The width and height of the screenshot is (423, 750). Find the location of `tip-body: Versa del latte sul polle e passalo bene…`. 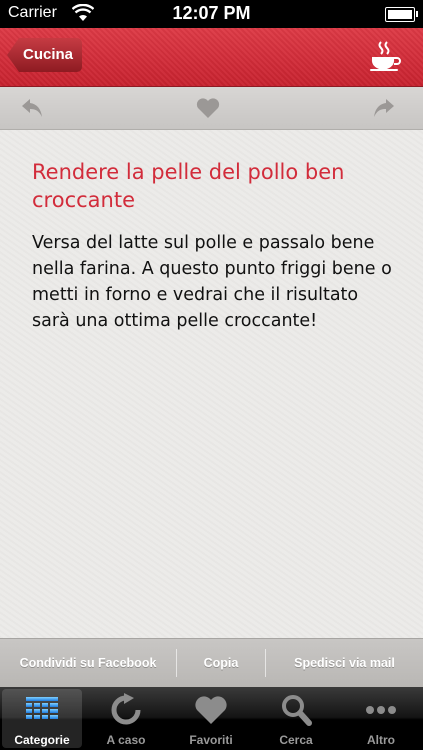

tip-body: Versa del latte sul polle e passalo bene… is located at coordinates (212, 282).